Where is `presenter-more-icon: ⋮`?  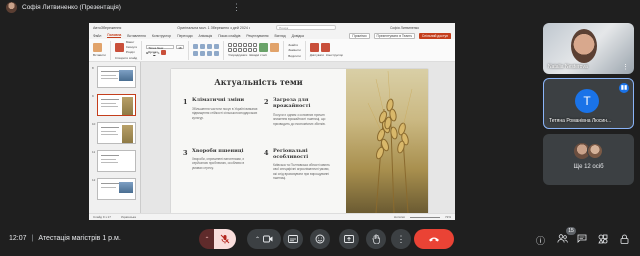 presenter-more-icon: ⋮ is located at coordinates (236, 7).